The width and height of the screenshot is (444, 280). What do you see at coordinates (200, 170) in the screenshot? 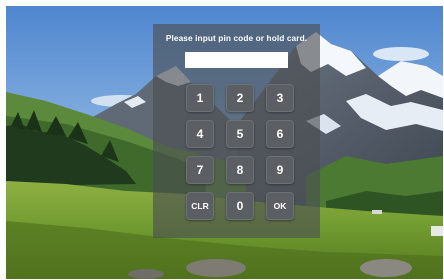
I see `key-7-button: 7` at bounding box center [200, 170].